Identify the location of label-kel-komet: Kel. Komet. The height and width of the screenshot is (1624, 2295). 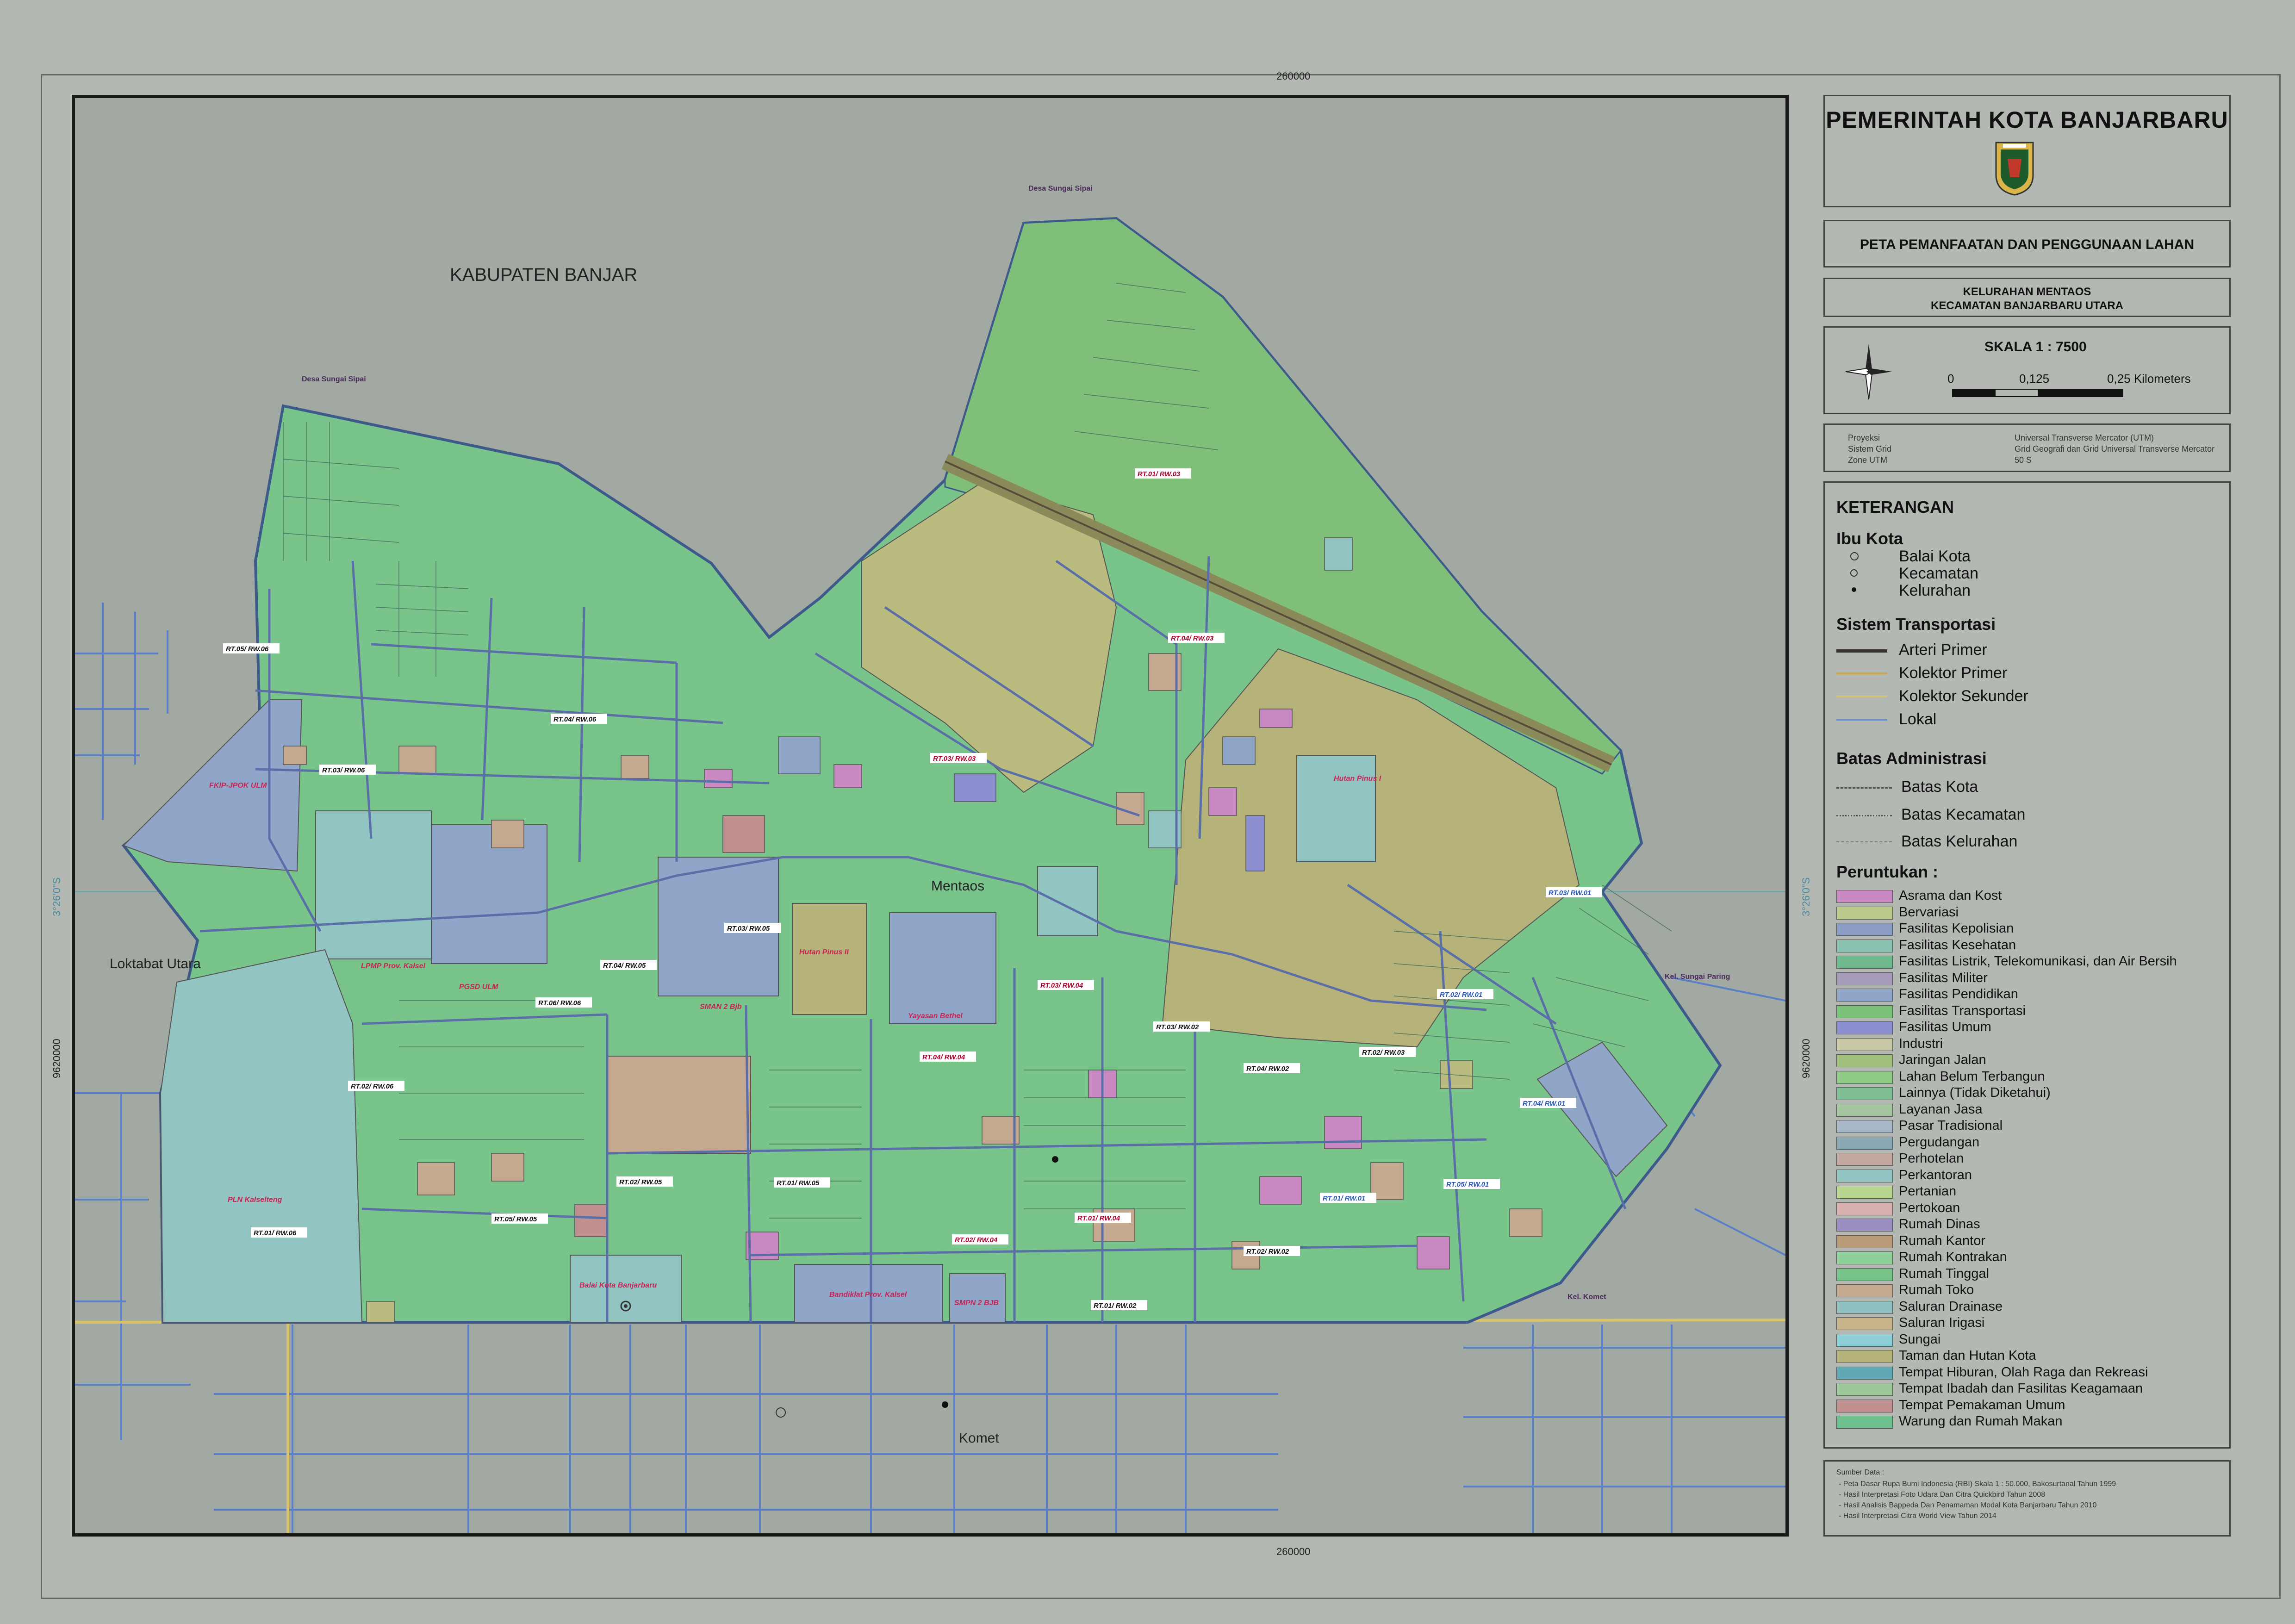
(1586, 1297).